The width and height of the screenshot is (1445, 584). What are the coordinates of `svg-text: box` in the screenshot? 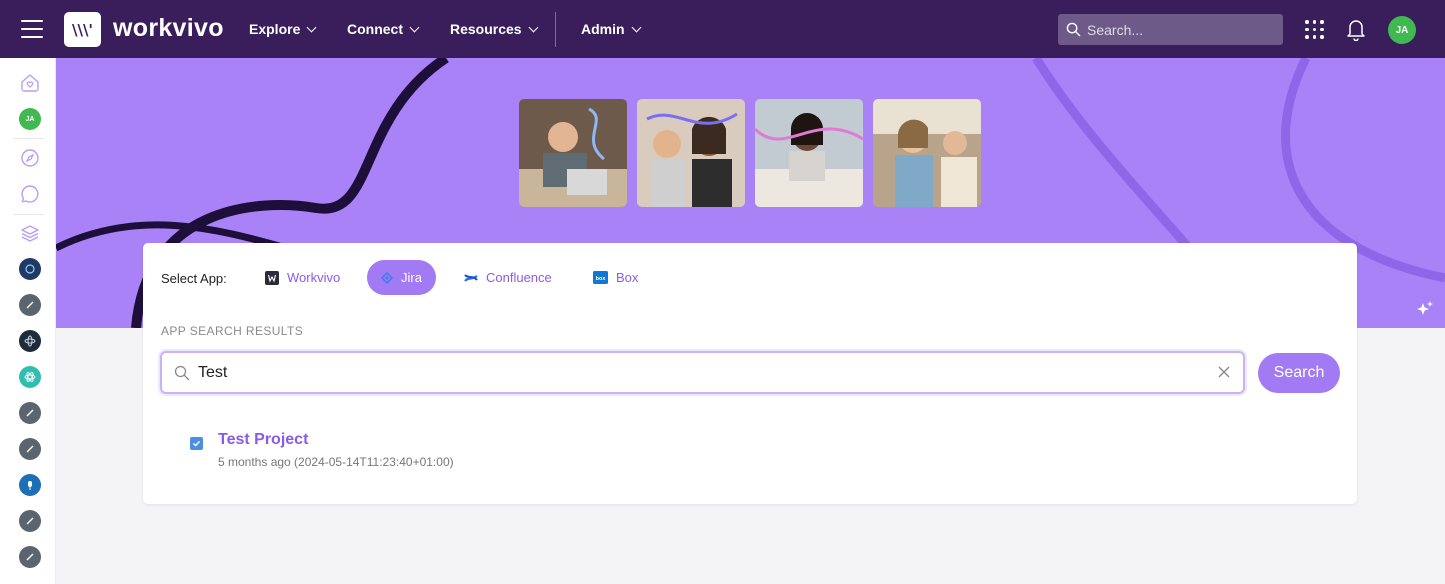 It's located at (601, 279).